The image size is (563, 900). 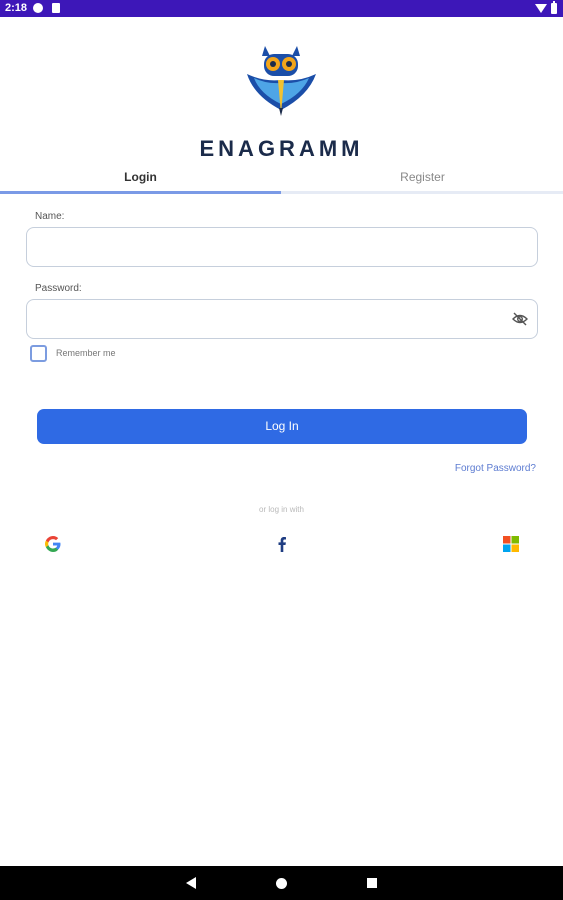 I want to click on password-input, so click(x=269, y=318).